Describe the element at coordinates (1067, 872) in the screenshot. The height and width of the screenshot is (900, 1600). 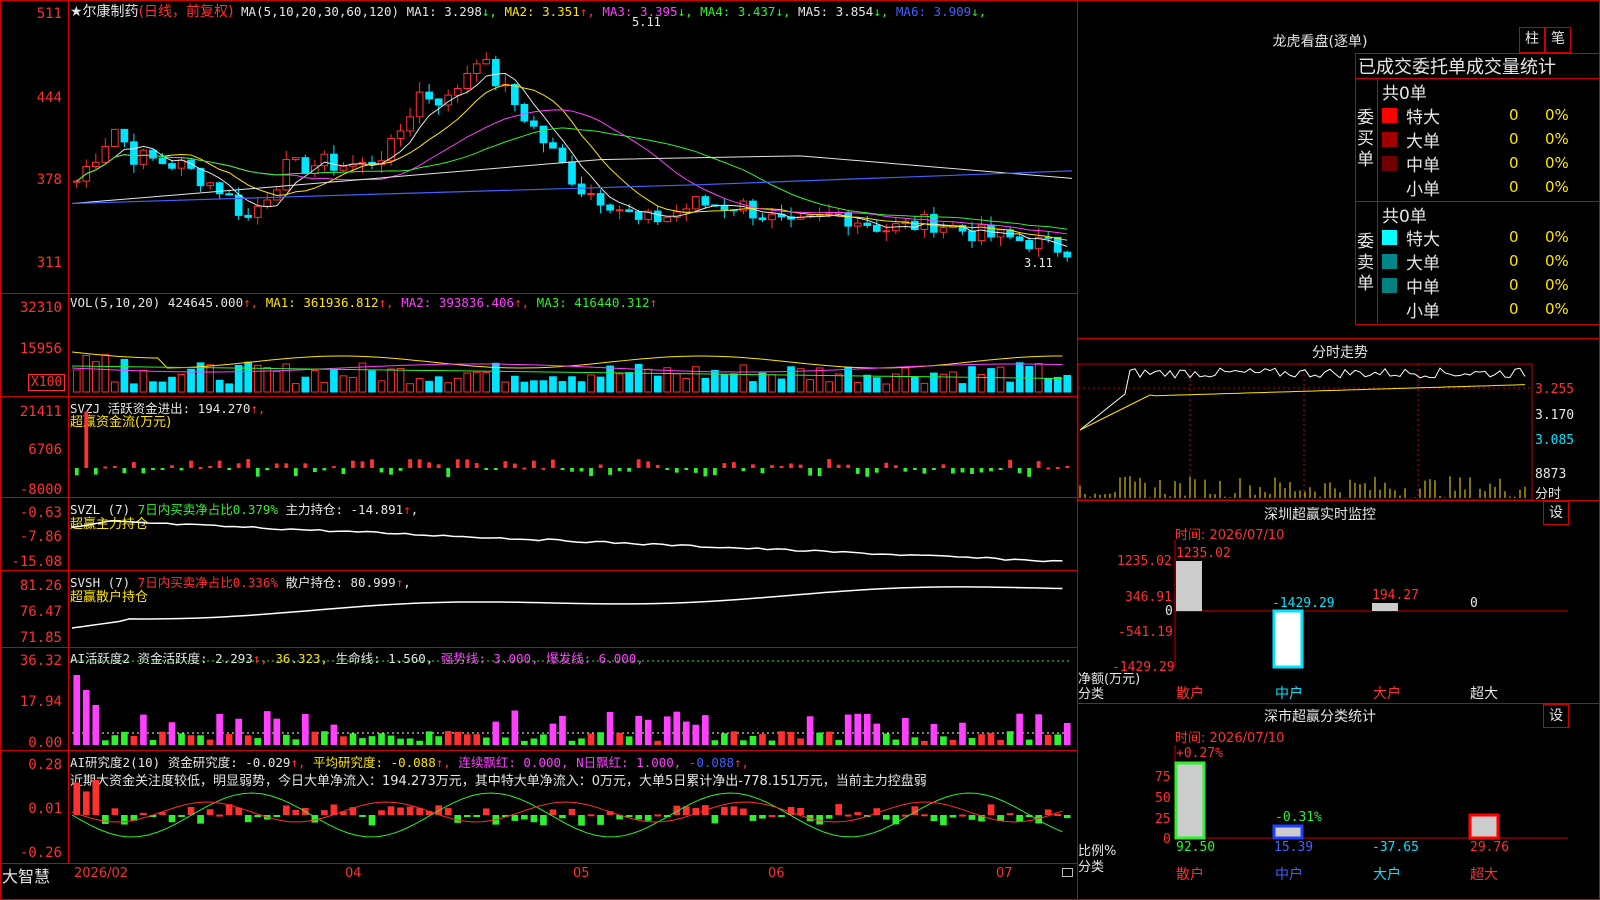
I see `lock-icon` at that location.